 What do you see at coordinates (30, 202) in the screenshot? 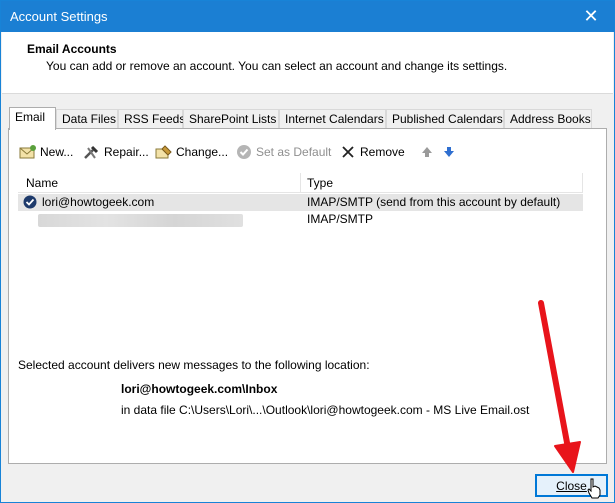
I see `default-account-check-icon` at bounding box center [30, 202].